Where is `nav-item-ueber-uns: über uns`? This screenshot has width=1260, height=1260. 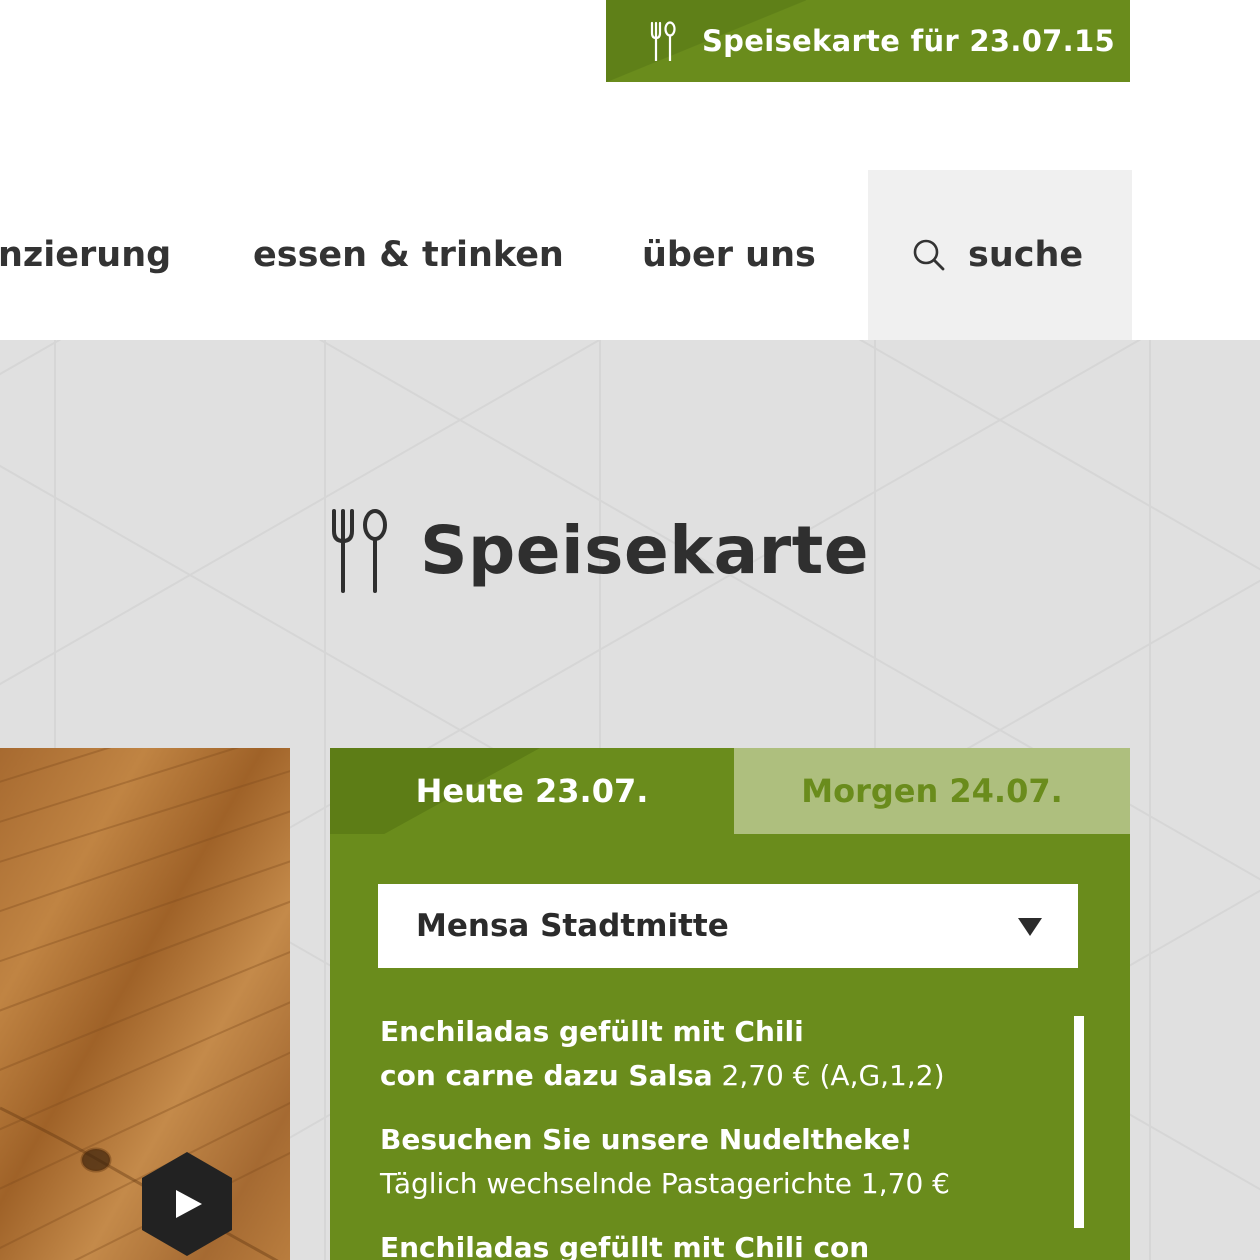
nav-item-ueber-uns: über uns is located at coordinates (729, 255).